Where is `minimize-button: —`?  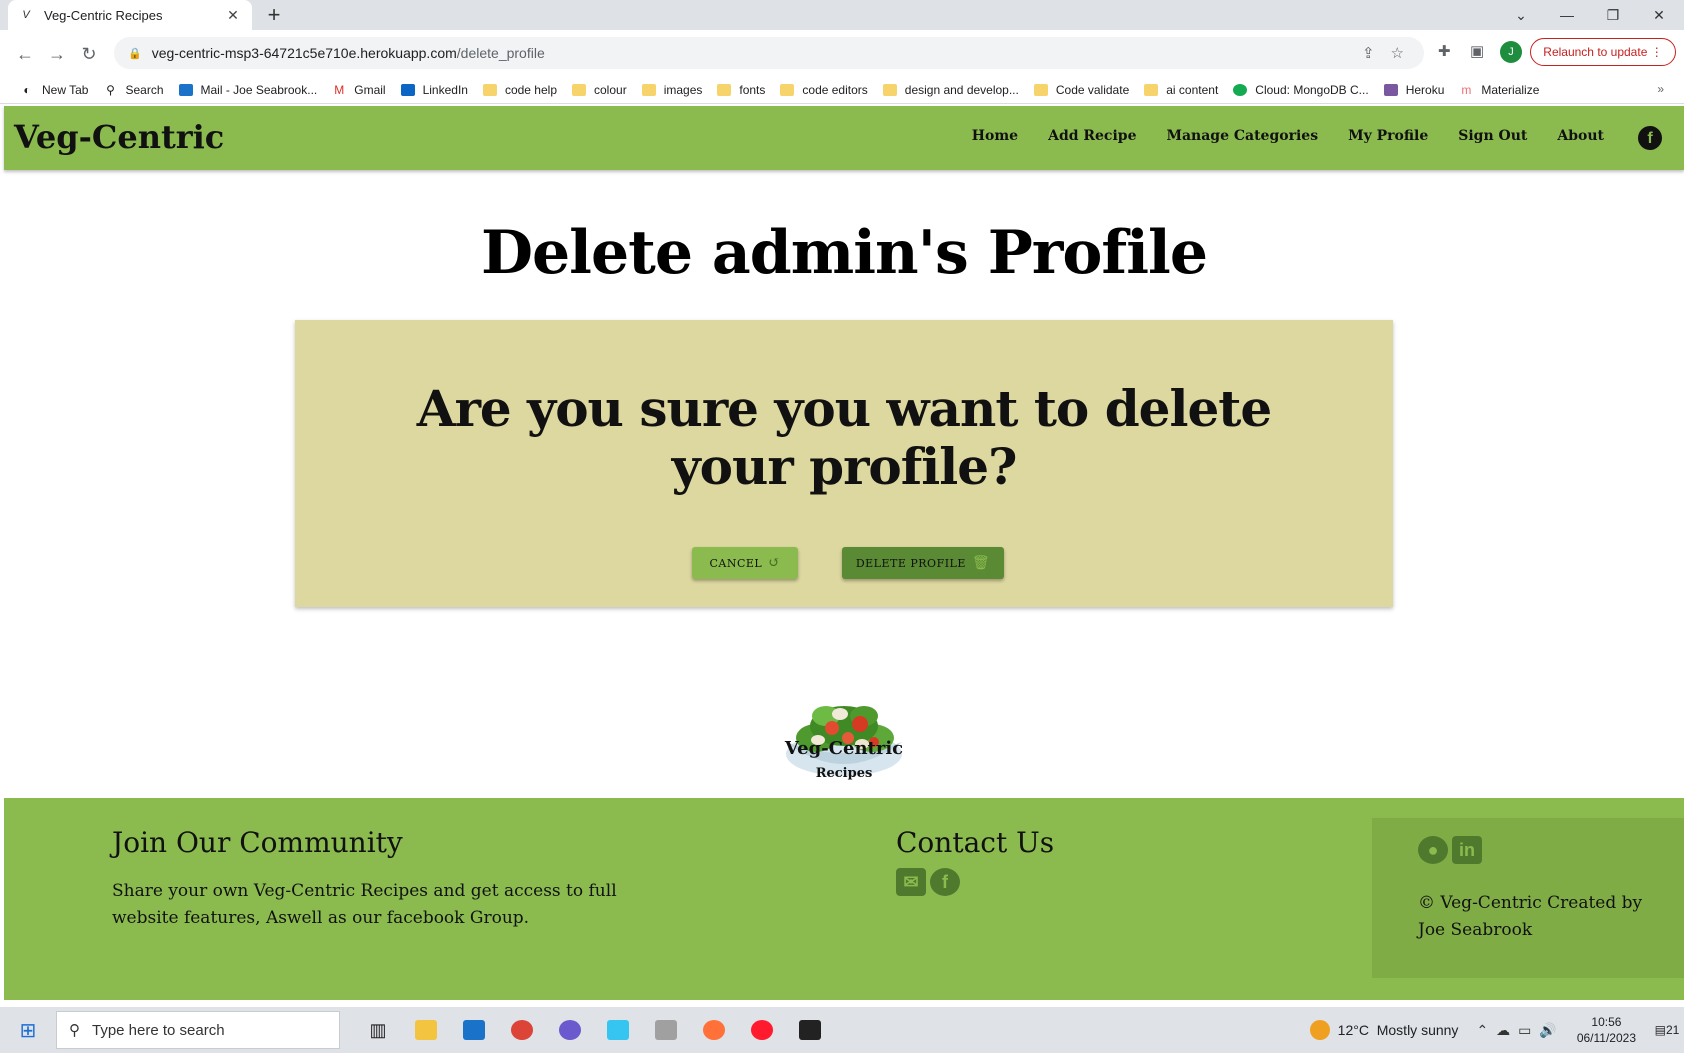
minimize-button: — is located at coordinates (1567, 15).